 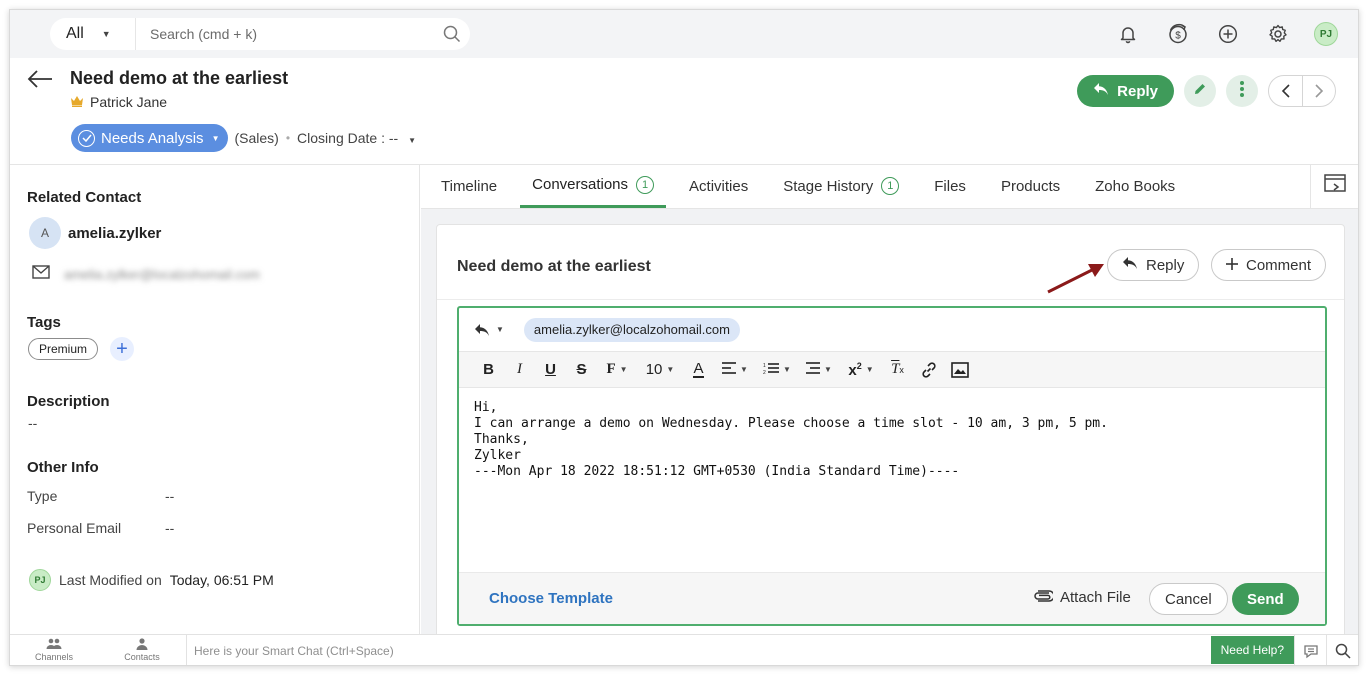 I want to click on next-record-button, so click(x=1318, y=91).